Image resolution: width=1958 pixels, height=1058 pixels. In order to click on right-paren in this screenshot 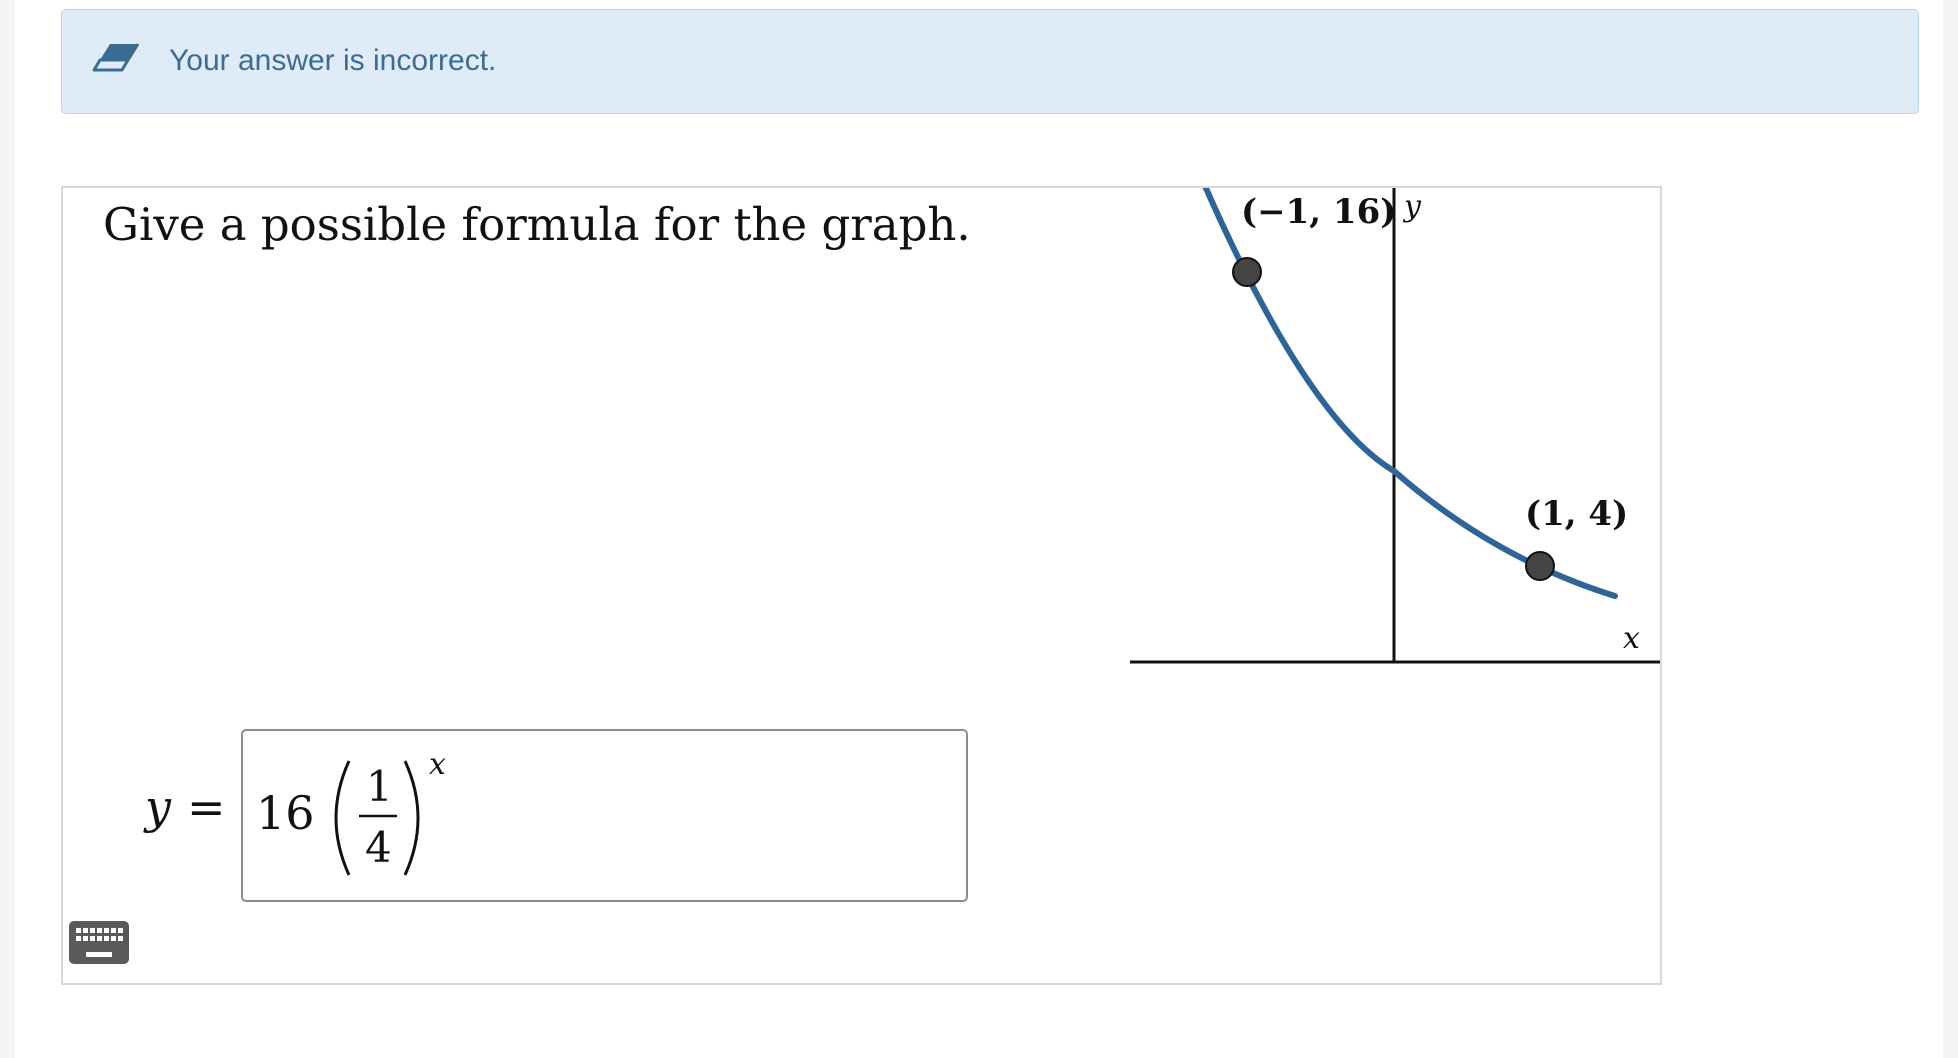, I will do `click(411, 818)`.